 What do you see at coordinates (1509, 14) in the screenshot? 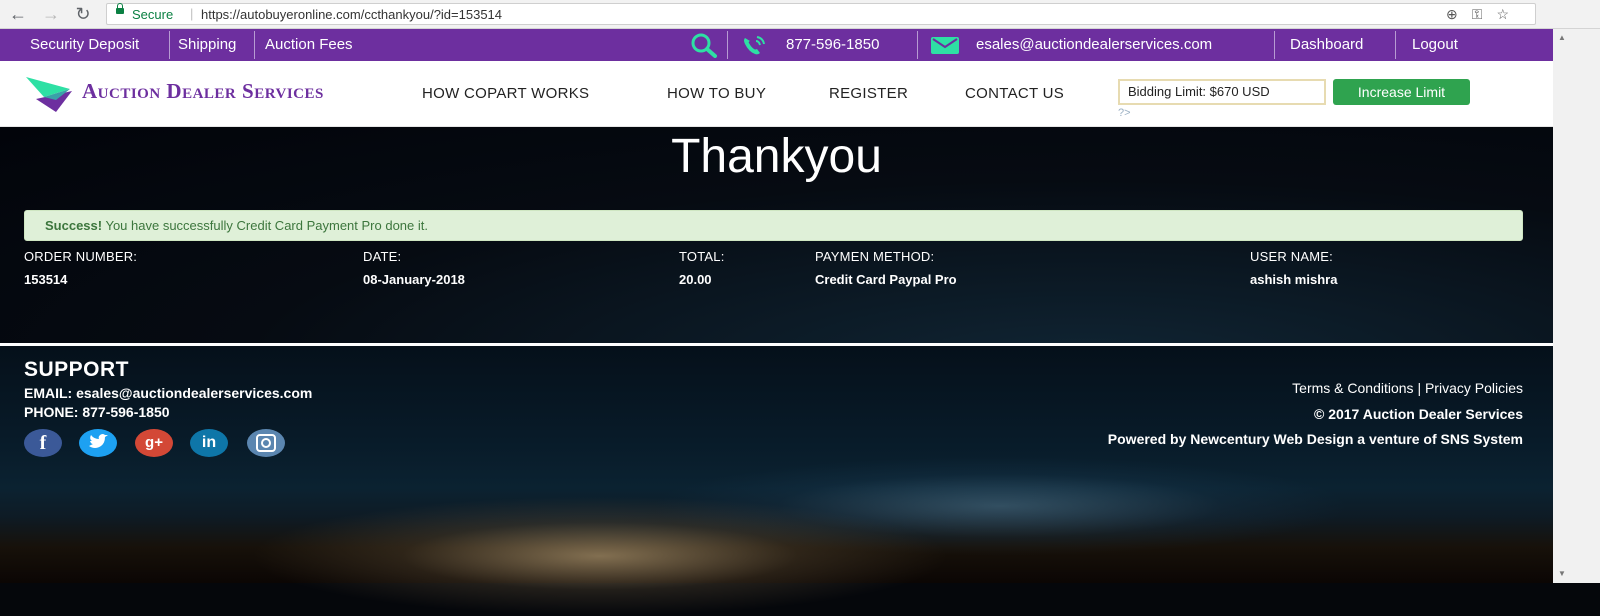
I see `star-icon: ☆` at bounding box center [1509, 14].